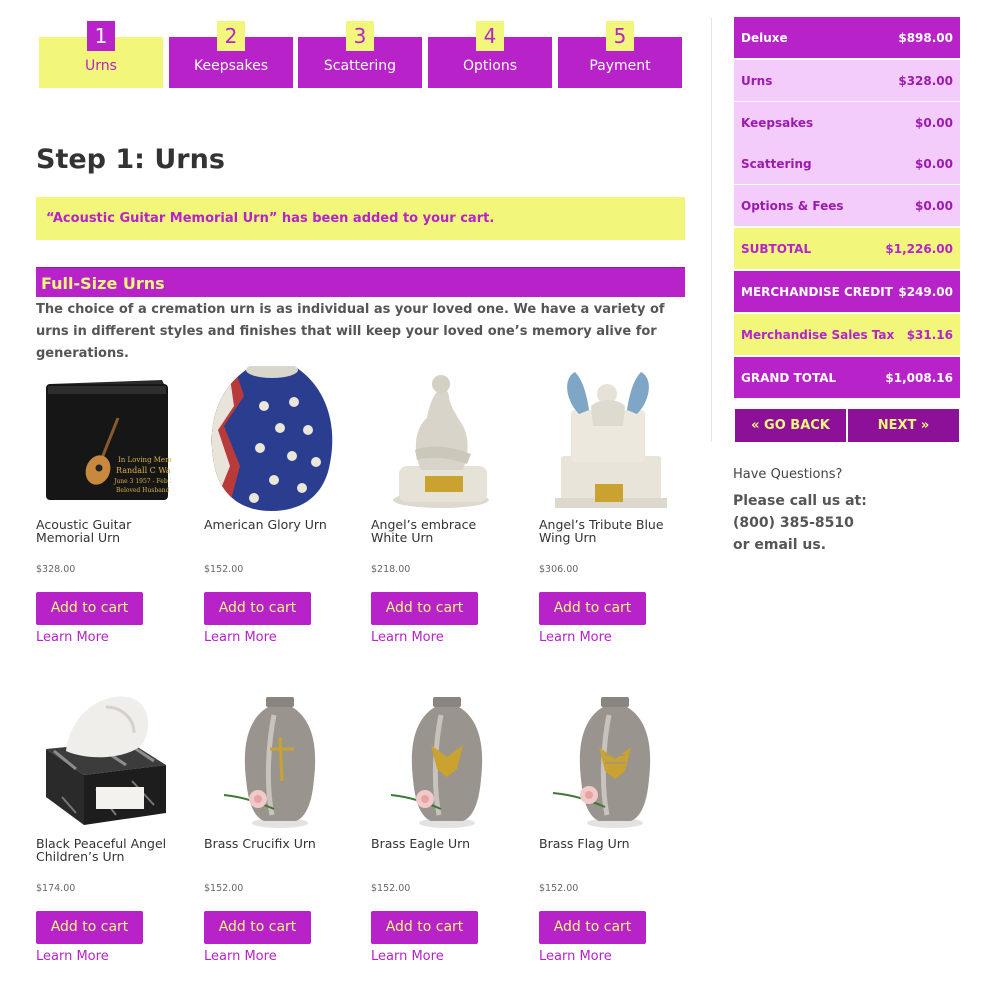 Image resolution: width=996 pixels, height=984 pixels. I want to click on step-label: Scattering, so click(360, 66).